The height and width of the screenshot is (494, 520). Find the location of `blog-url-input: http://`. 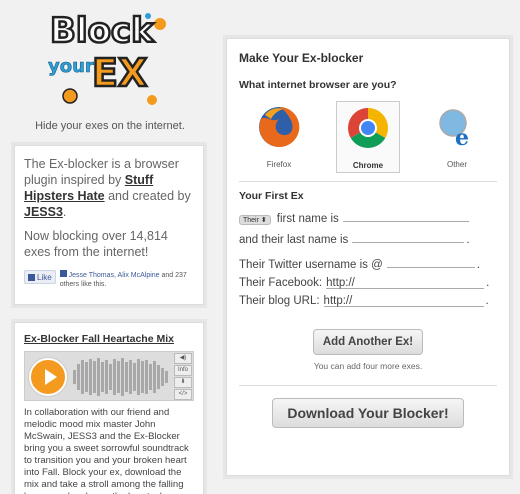

blog-url-input: http:// is located at coordinates (403, 301).